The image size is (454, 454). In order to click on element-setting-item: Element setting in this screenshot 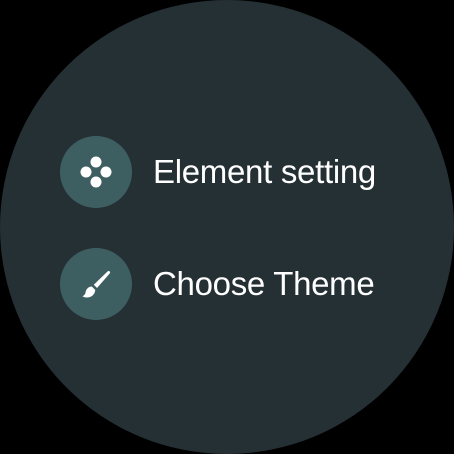, I will do `click(240, 172)`.